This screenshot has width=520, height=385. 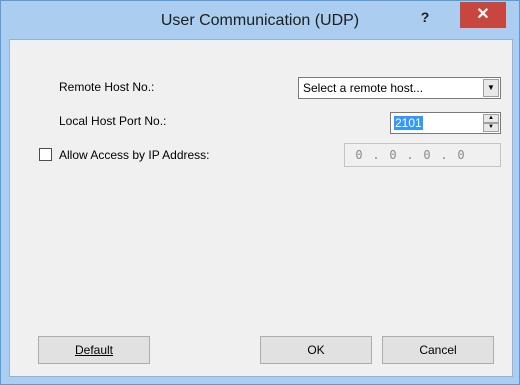 I want to click on allow-ip-checkbox, so click(x=45, y=154).